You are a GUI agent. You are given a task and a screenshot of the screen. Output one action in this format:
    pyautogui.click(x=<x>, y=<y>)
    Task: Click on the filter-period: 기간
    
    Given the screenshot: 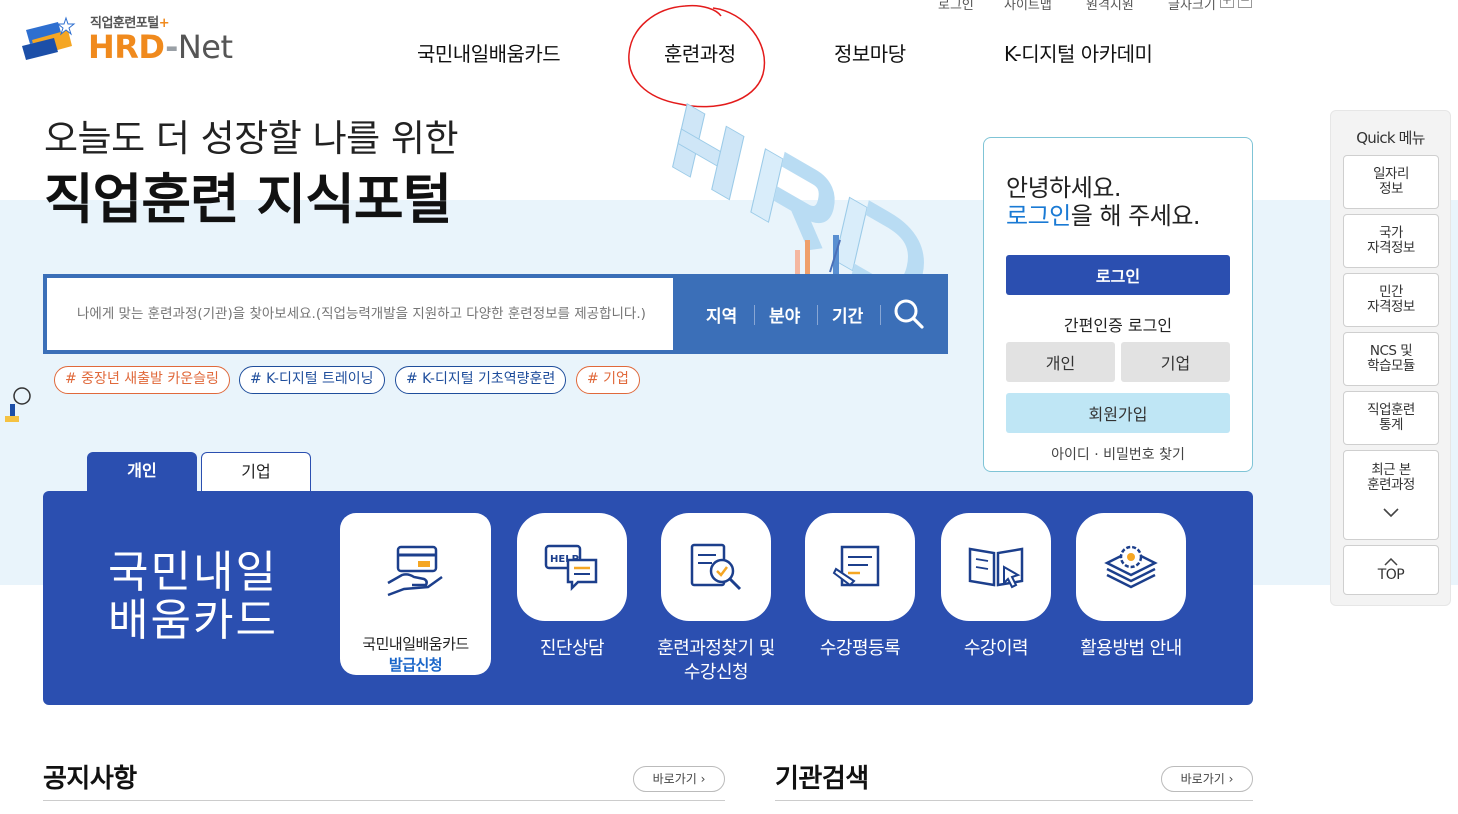 What is the action you would take?
    pyautogui.click(x=847, y=314)
    